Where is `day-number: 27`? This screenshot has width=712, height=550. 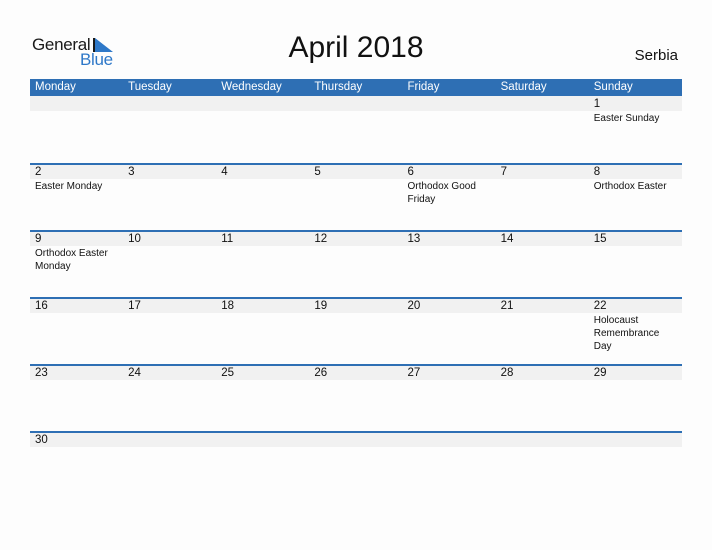
day-number: 27 is located at coordinates (414, 373).